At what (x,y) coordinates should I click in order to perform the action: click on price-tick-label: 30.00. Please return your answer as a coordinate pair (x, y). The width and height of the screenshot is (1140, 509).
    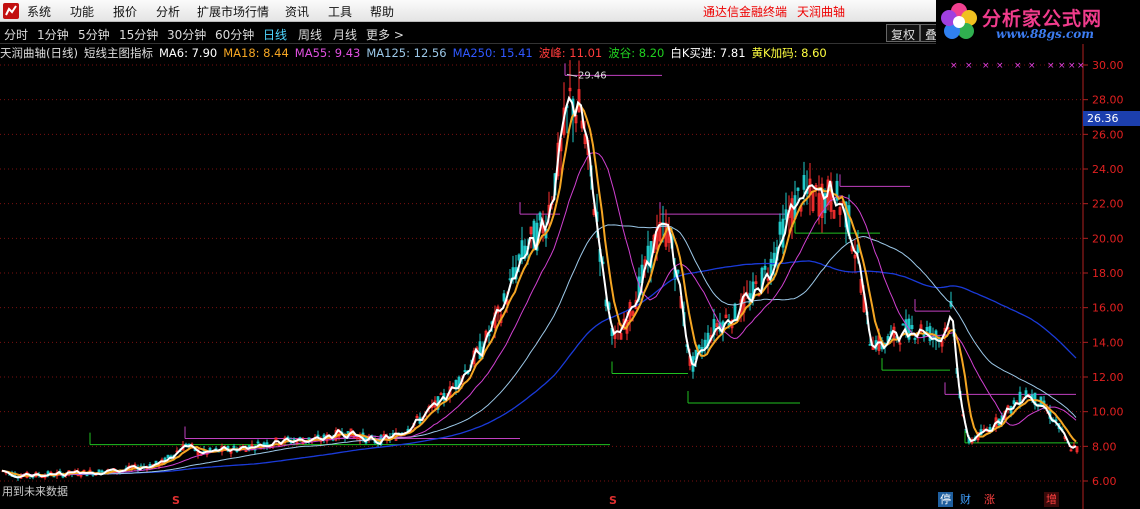
    Looking at the image, I should click on (1108, 65).